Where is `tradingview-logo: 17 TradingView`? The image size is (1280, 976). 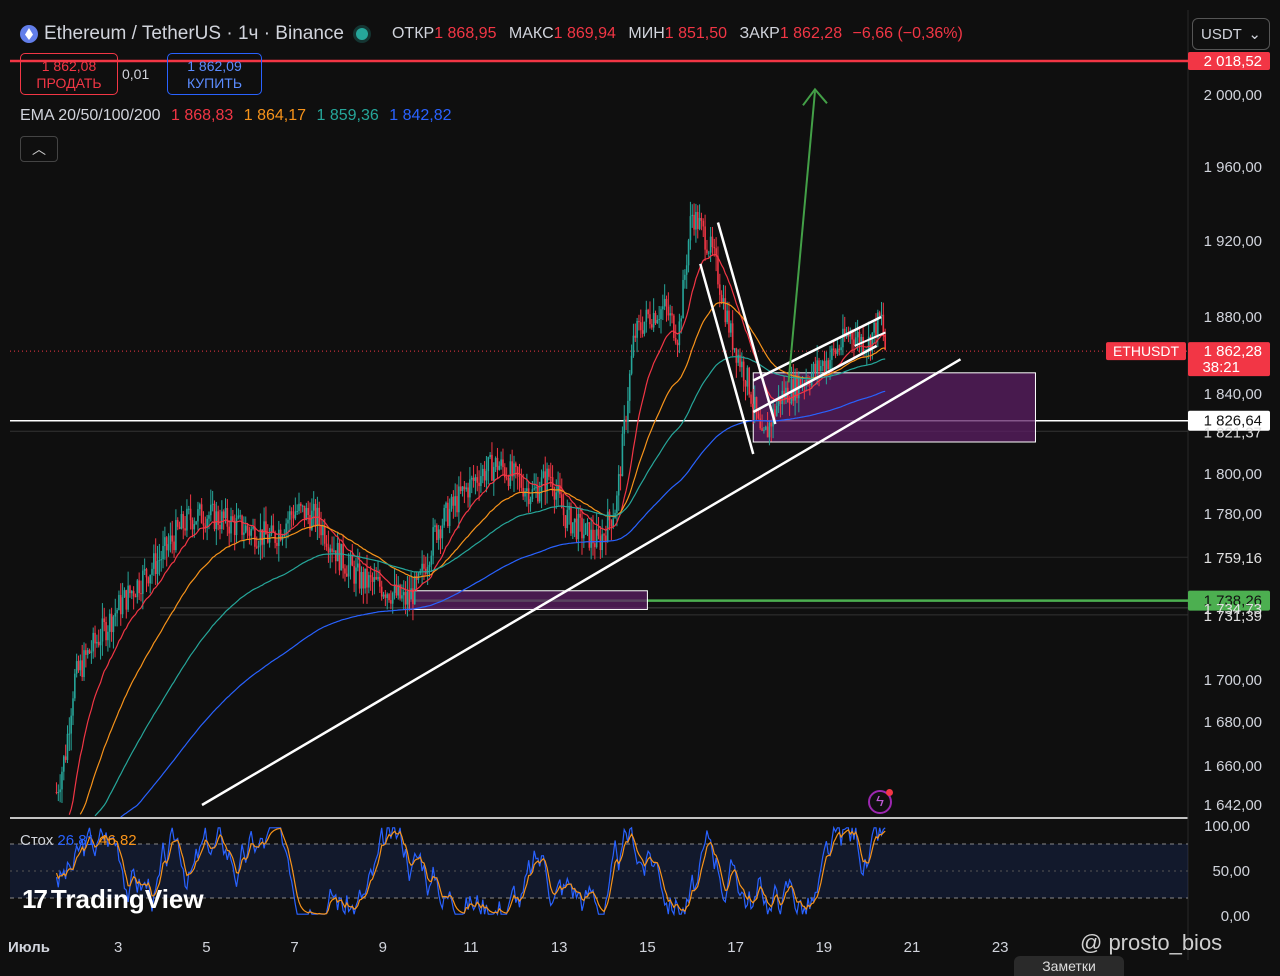 tradingview-logo: 17 TradingView is located at coordinates (113, 899).